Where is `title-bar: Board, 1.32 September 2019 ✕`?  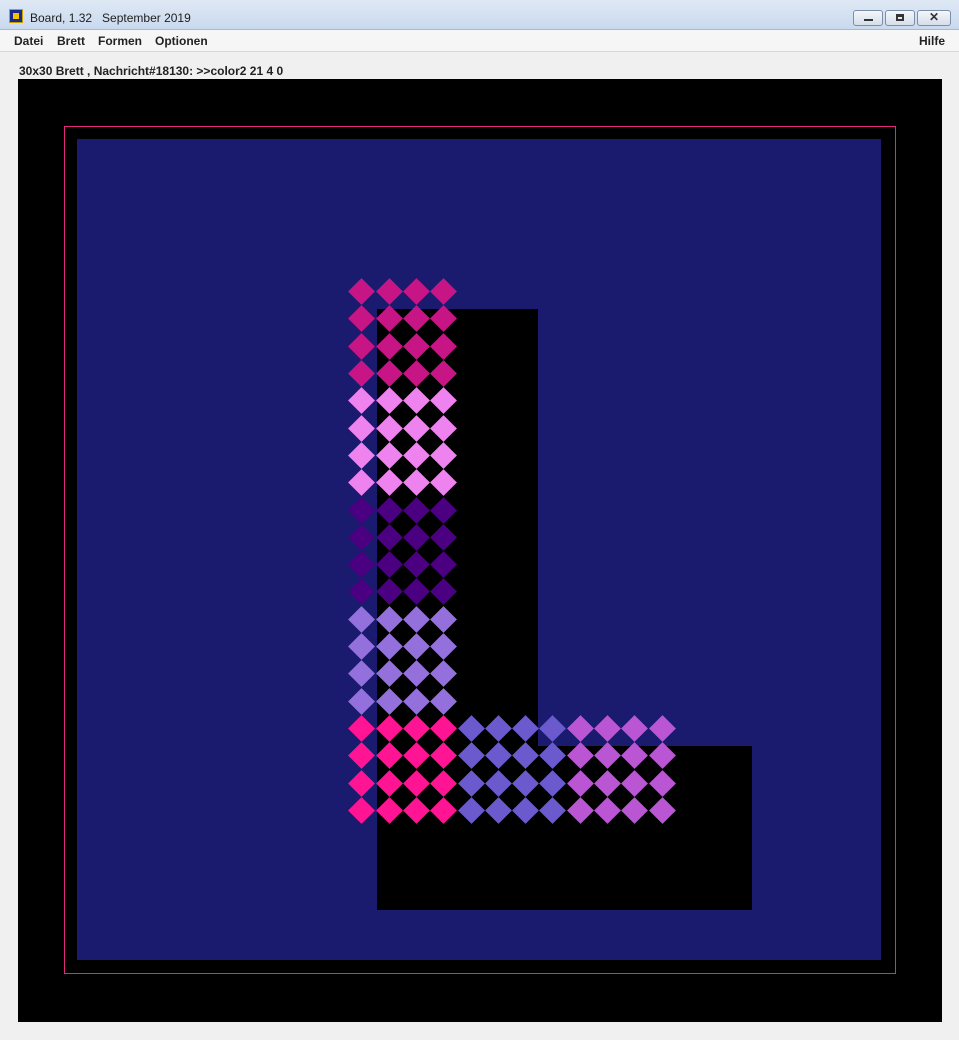
title-bar: Board, 1.32 September 2019 ✕ is located at coordinates (479, 15).